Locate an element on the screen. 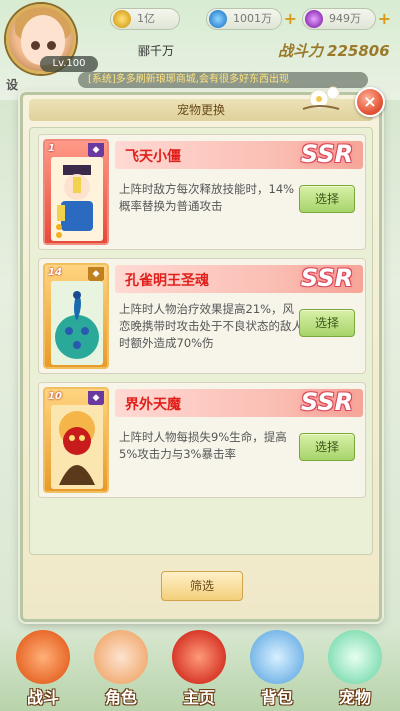 The height and width of the screenshot is (711, 400). gem-counter: 1001万 + is located at coordinates (251, 19).